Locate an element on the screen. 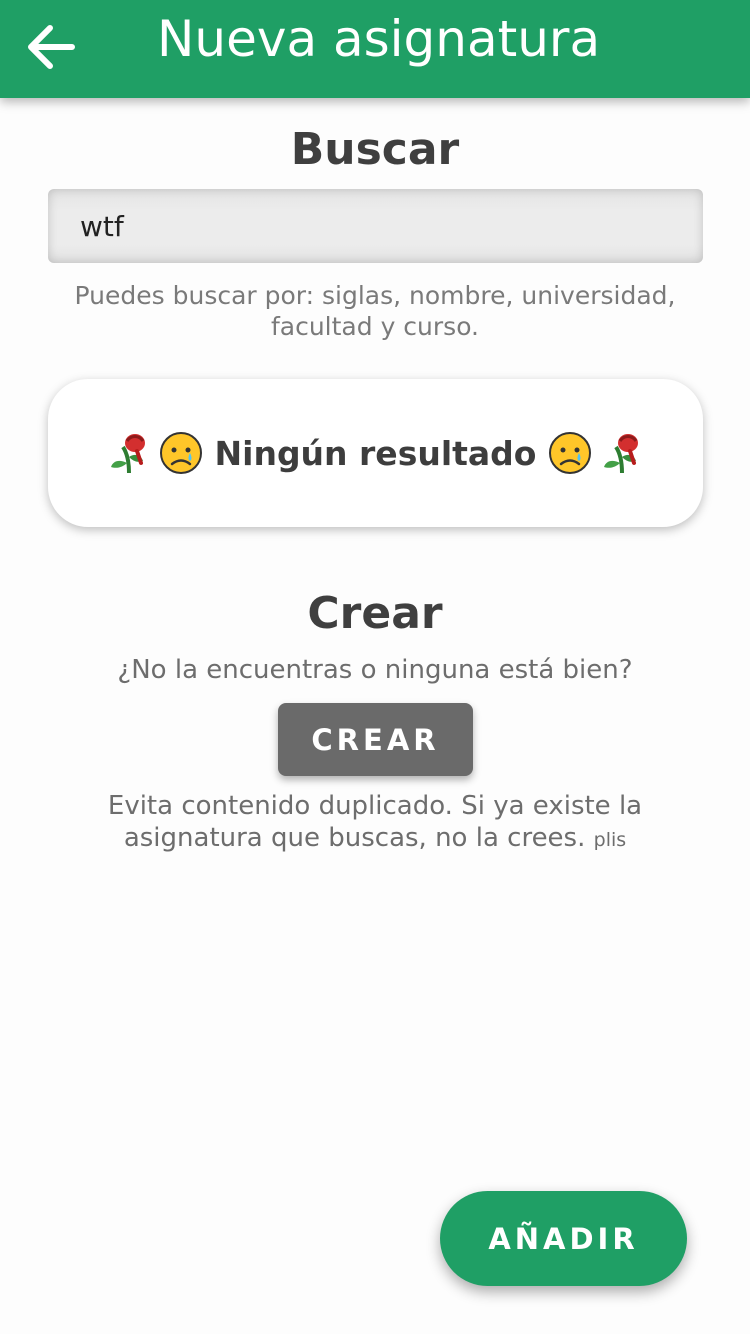 The height and width of the screenshot is (1334, 750). search-input is located at coordinates (375, 226).